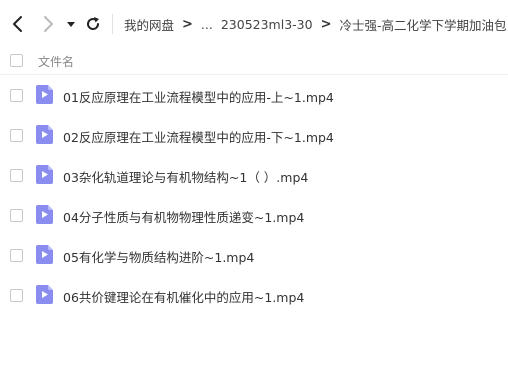 Image resolution: width=508 pixels, height=385 pixels. I want to click on select-all-checkbox, so click(16, 60).